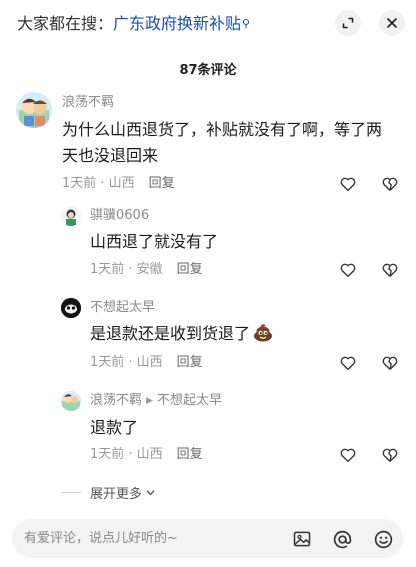 Image resolution: width=416 pixels, height=567 pixels. I want to click on comment-meta: 1天前 · 安徽 回复, so click(146, 270).